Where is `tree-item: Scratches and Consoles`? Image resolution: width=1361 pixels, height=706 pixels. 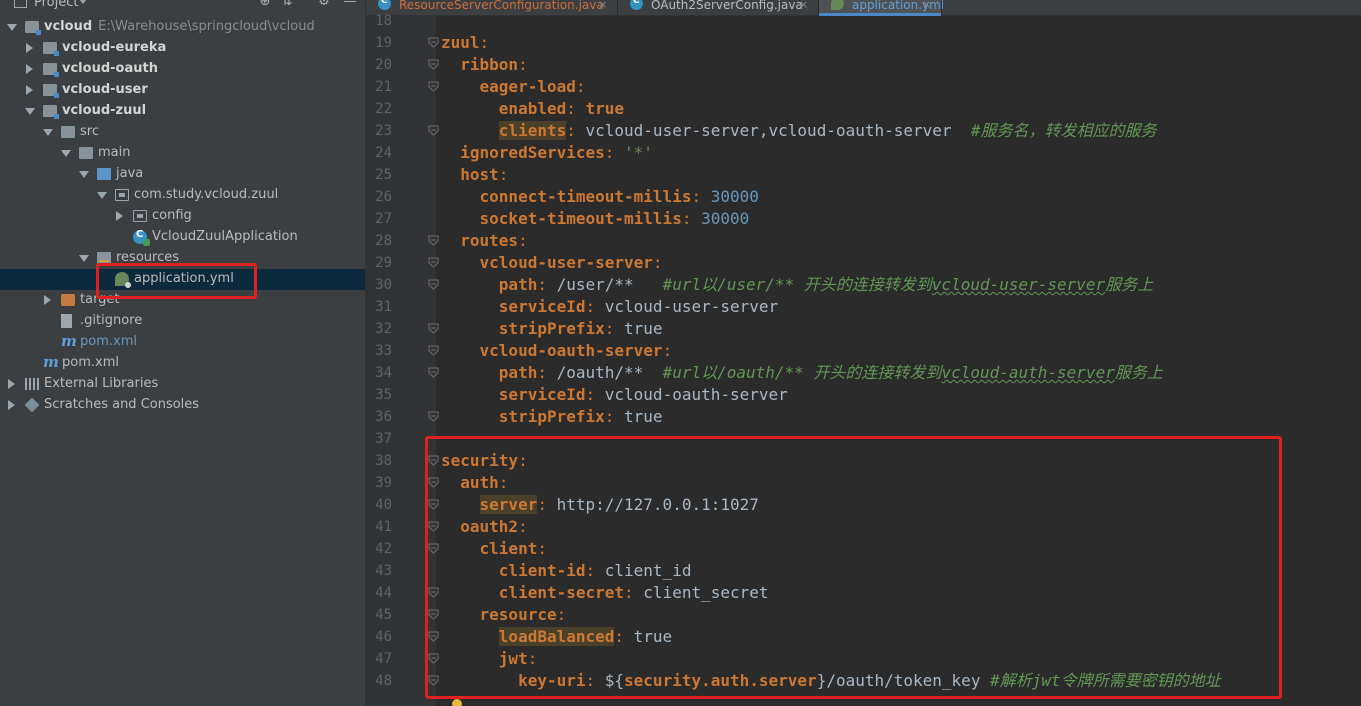
tree-item: Scratches and Consoles is located at coordinates (182, 405).